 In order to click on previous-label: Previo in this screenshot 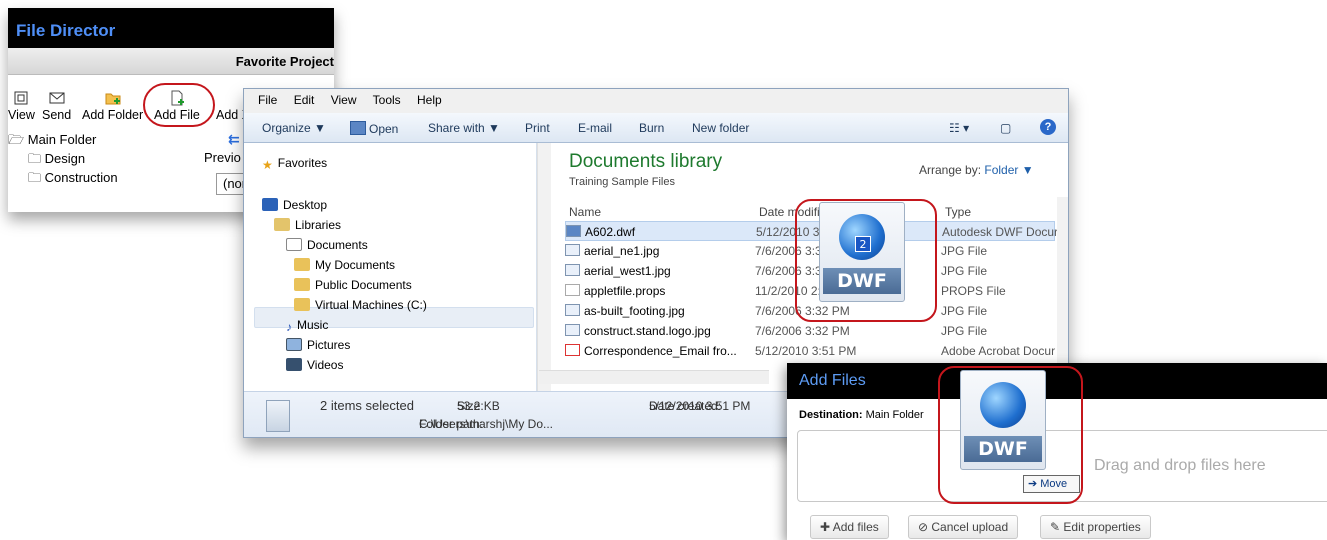, I will do `click(222, 157)`.